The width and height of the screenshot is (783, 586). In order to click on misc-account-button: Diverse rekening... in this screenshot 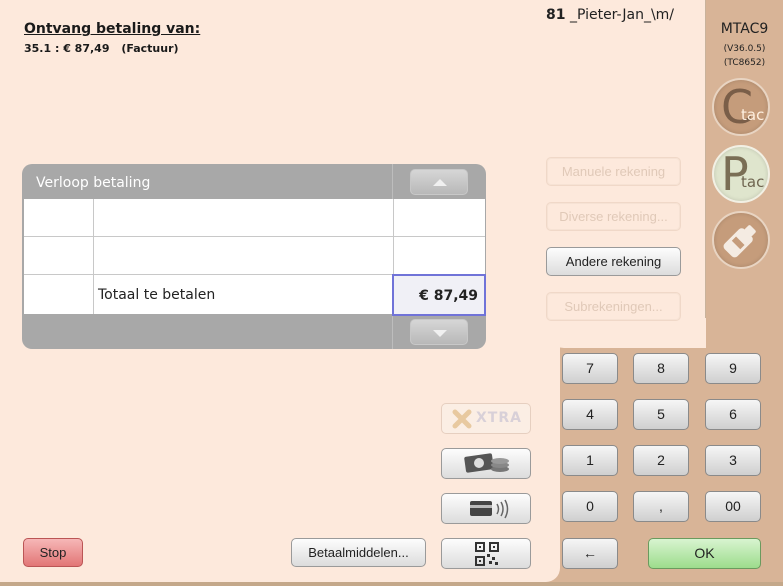, I will do `click(613, 216)`.